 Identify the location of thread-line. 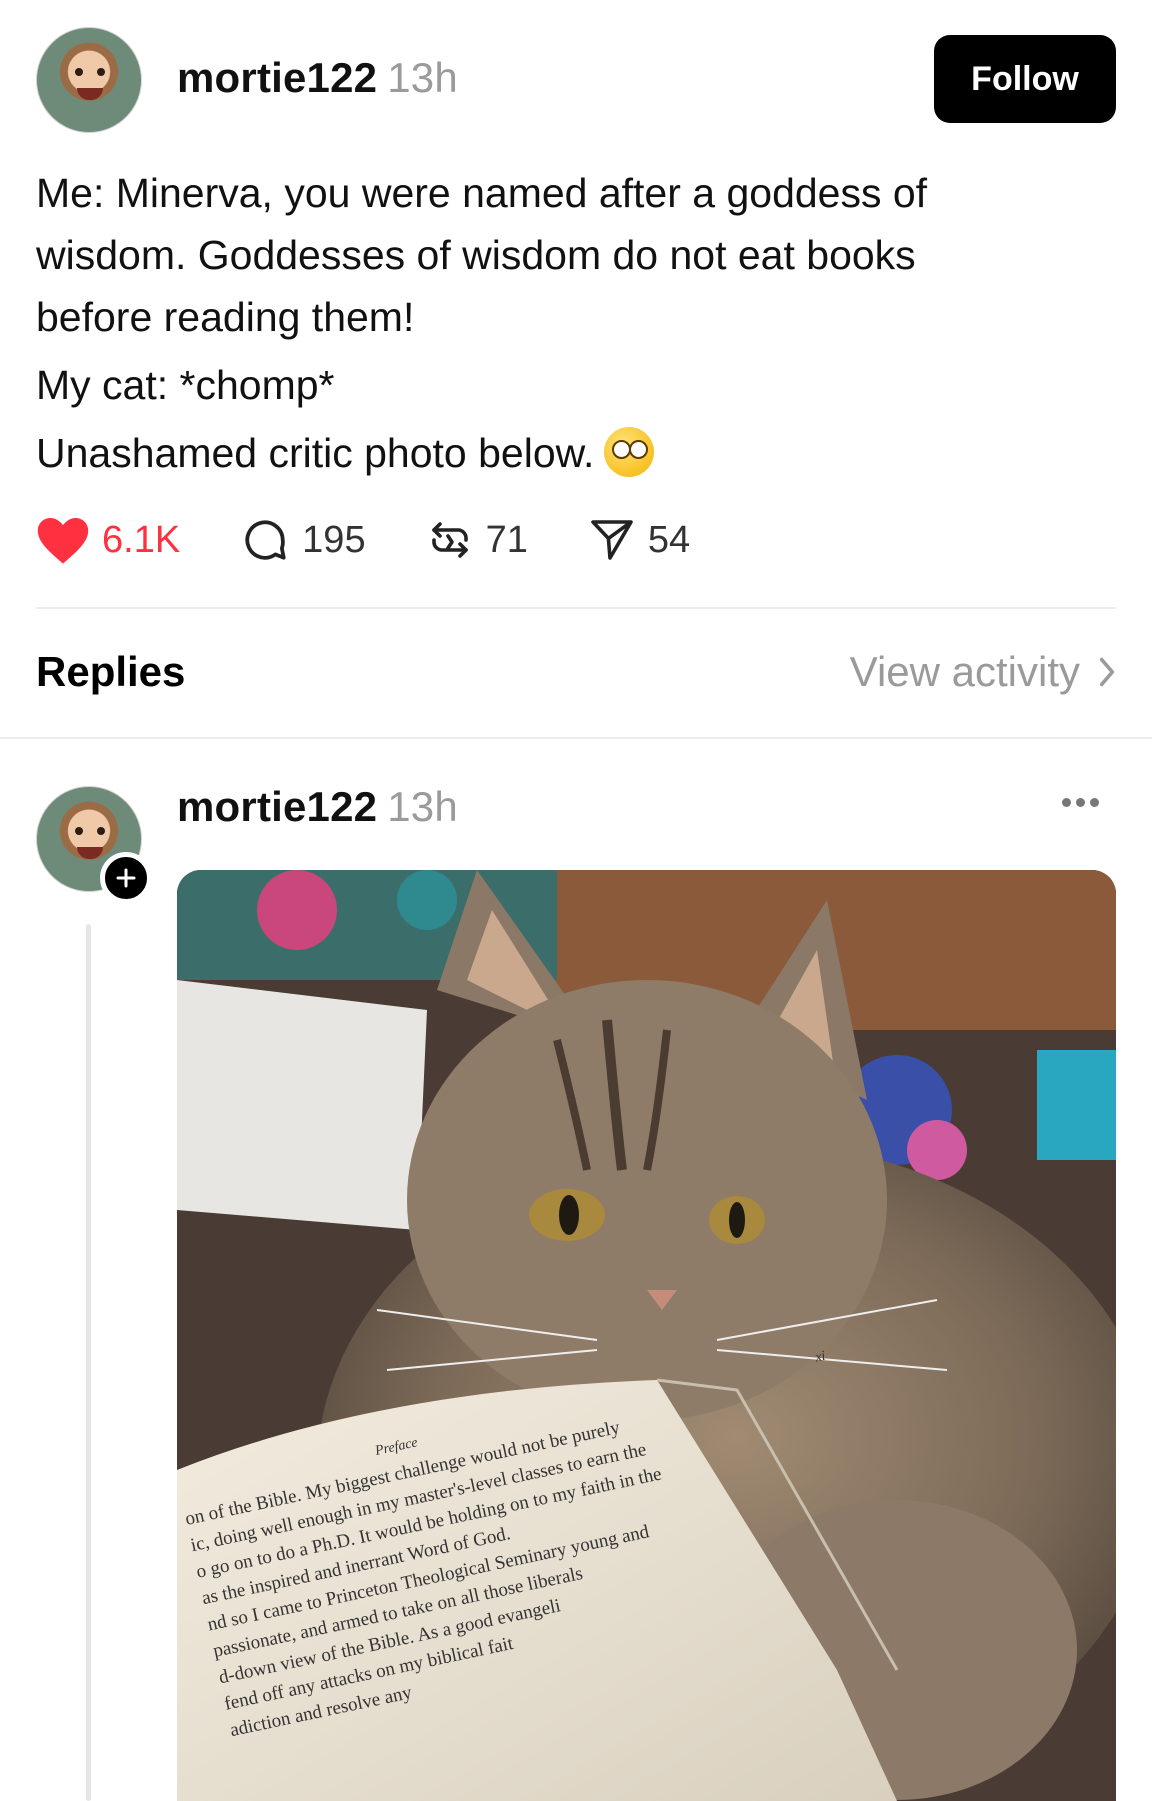
(88, 1362).